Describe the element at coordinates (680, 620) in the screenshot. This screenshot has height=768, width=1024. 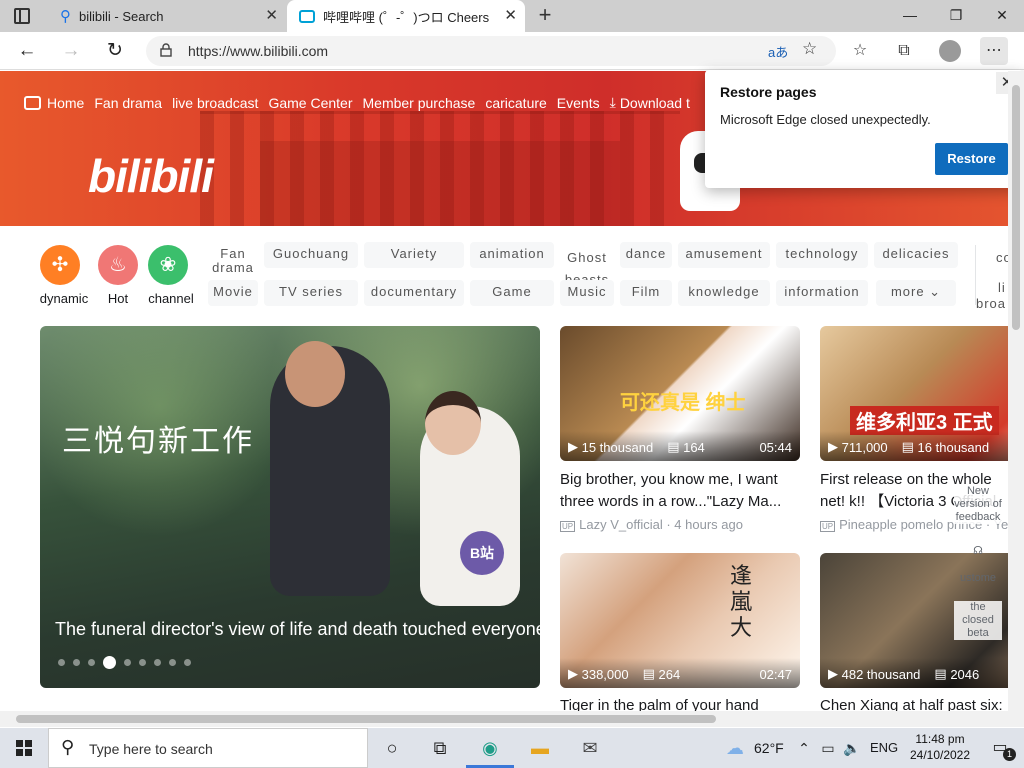
I see `video-thumbnail: 逢嵐大 ▶ 338,000 ▤ 264 02:47` at that location.